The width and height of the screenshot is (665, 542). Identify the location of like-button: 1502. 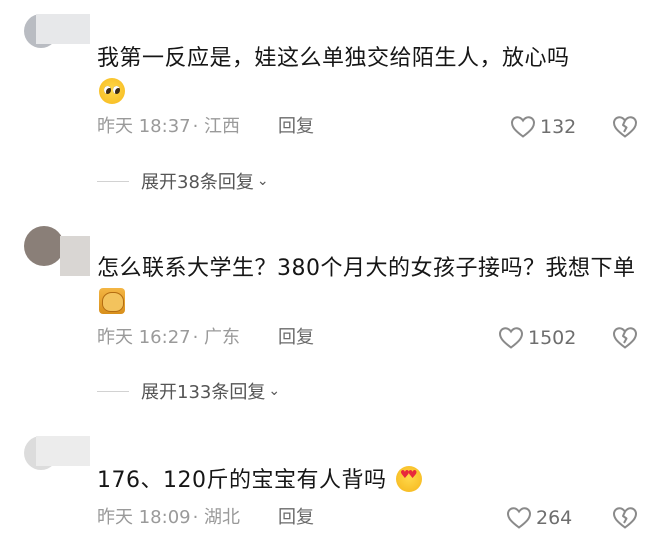
(537, 338).